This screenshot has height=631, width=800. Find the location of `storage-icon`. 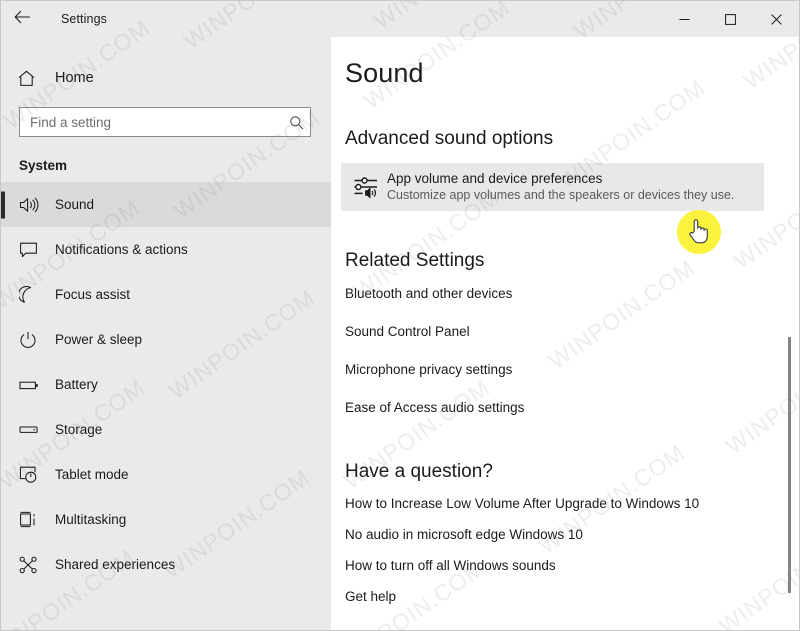

storage-icon is located at coordinates (34, 429).